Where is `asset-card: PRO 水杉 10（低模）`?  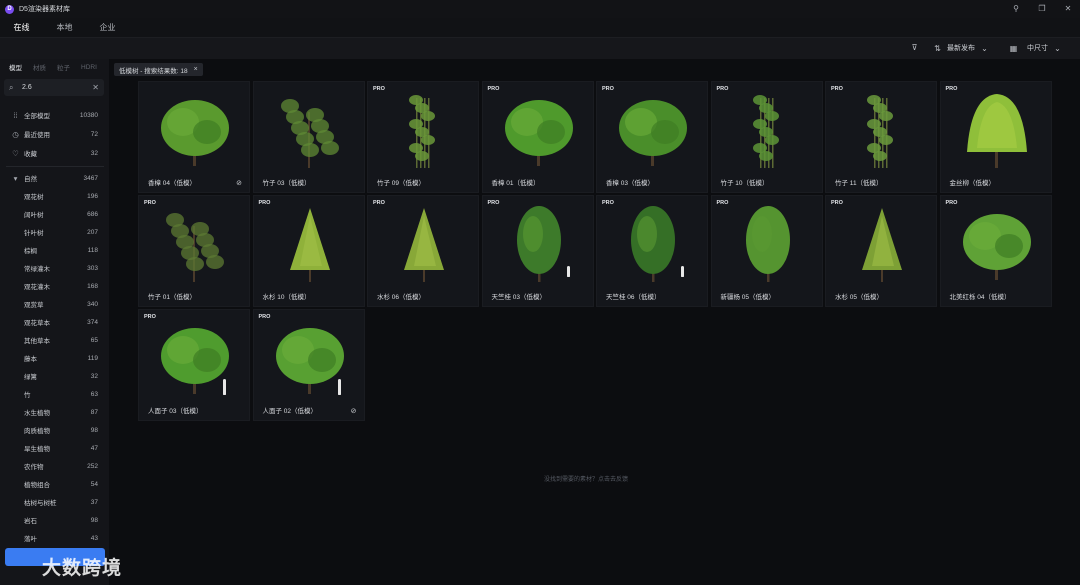 asset-card: PRO 水杉 10（低模） is located at coordinates (308, 251).